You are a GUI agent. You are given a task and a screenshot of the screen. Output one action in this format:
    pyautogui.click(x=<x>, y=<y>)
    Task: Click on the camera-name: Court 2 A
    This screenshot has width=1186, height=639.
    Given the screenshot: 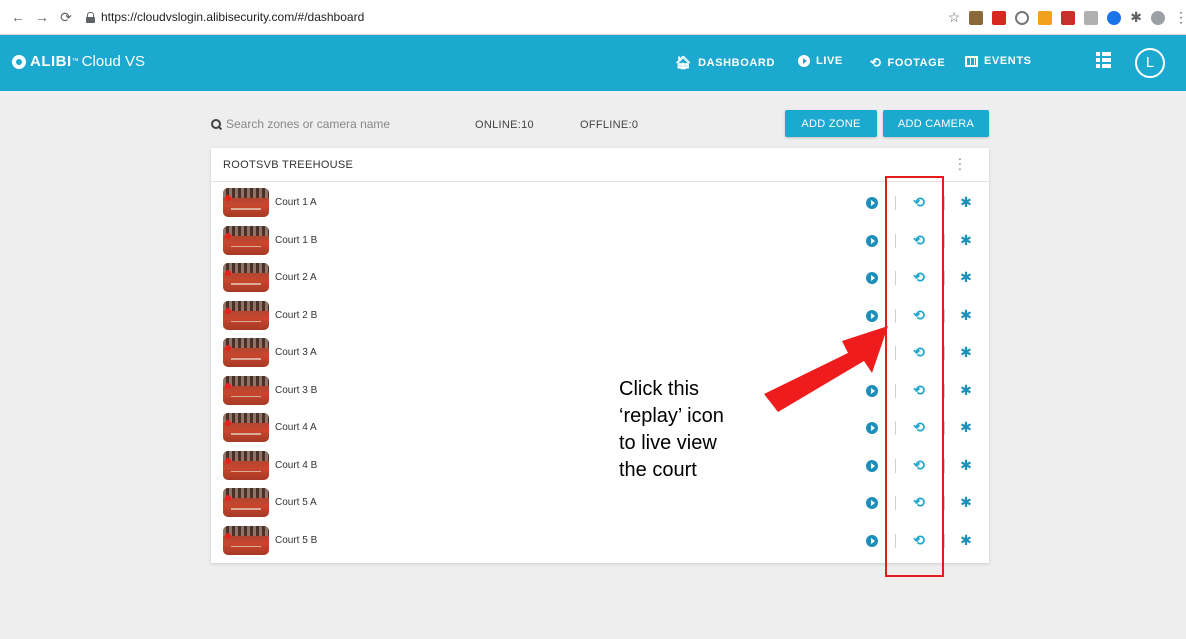 What is the action you would take?
    pyautogui.click(x=296, y=277)
    